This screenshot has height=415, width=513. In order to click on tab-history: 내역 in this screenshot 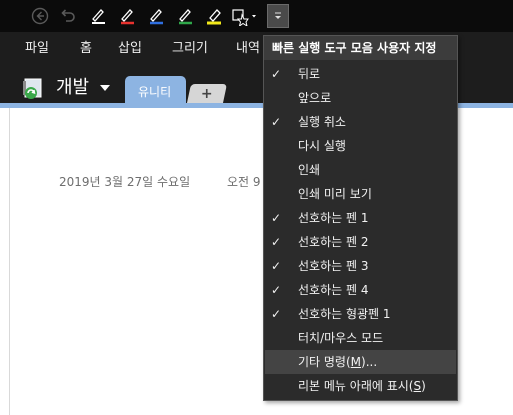, I will do `click(248, 48)`.